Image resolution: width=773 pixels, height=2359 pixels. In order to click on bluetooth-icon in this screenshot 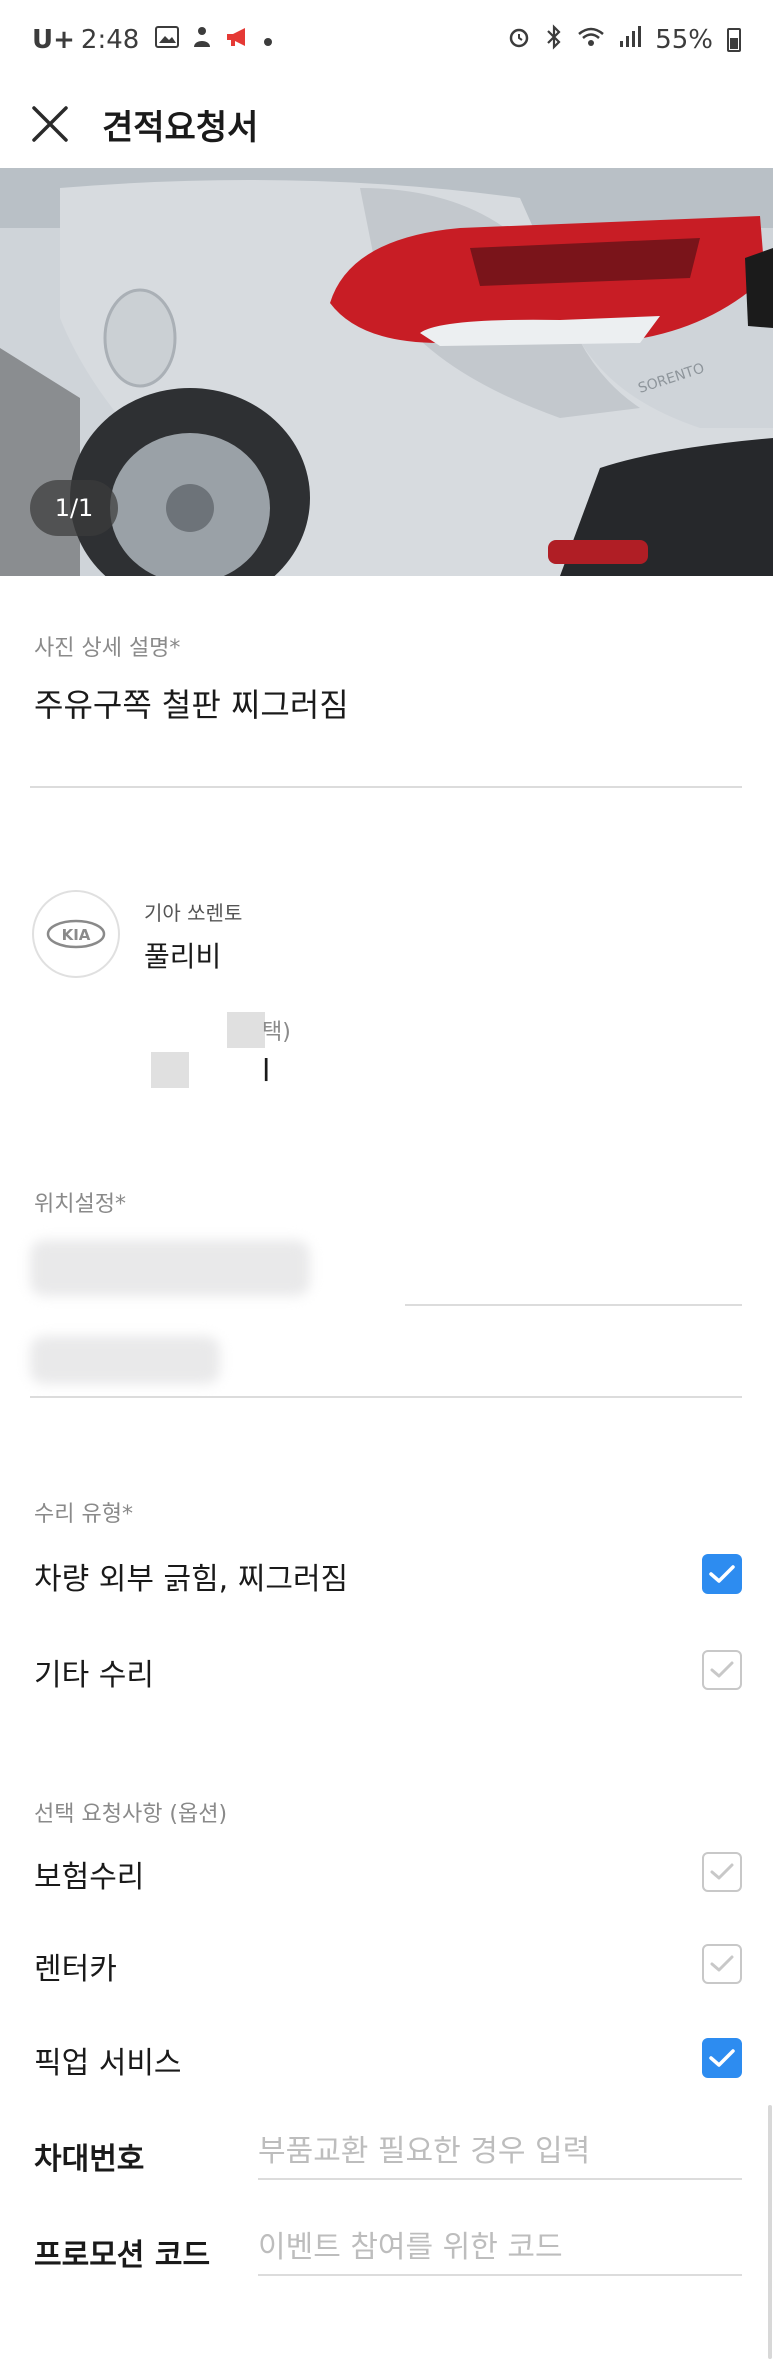, I will do `click(554, 40)`.